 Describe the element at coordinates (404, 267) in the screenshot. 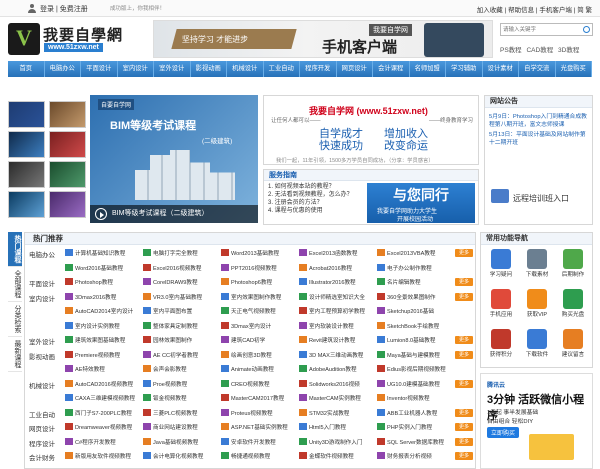

I see `course-link: 电子办公制作教程` at that location.